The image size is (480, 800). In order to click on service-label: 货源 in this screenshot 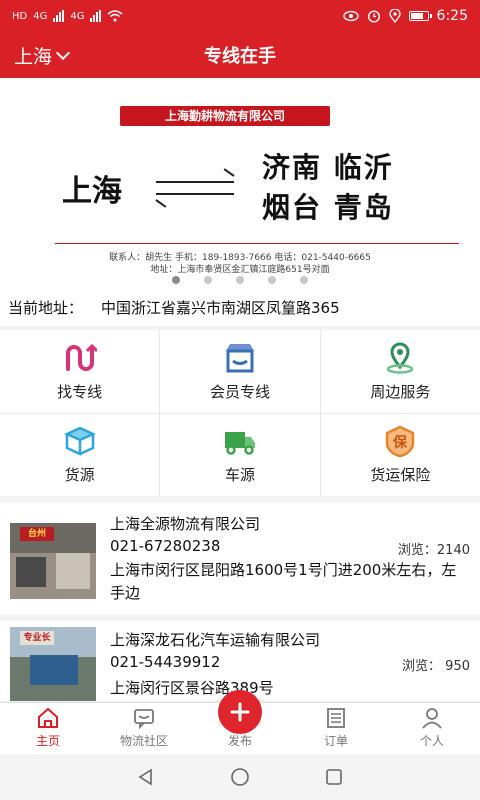, I will do `click(79, 475)`.